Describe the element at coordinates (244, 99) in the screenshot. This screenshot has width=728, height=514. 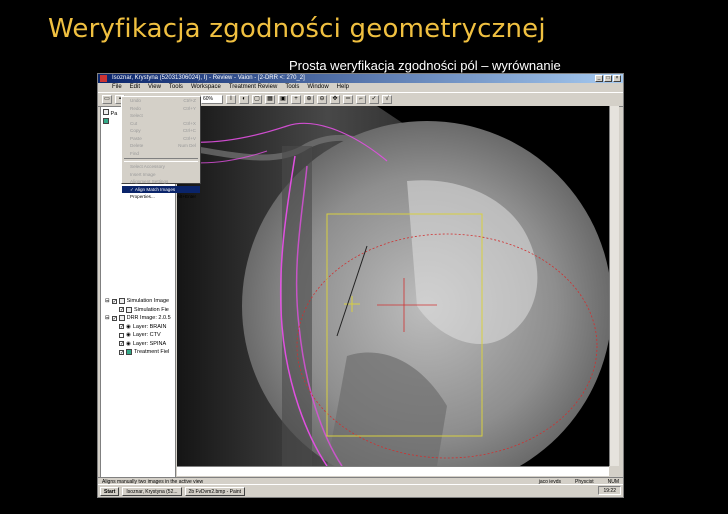
I see `refresh-icon: ◐` at that location.